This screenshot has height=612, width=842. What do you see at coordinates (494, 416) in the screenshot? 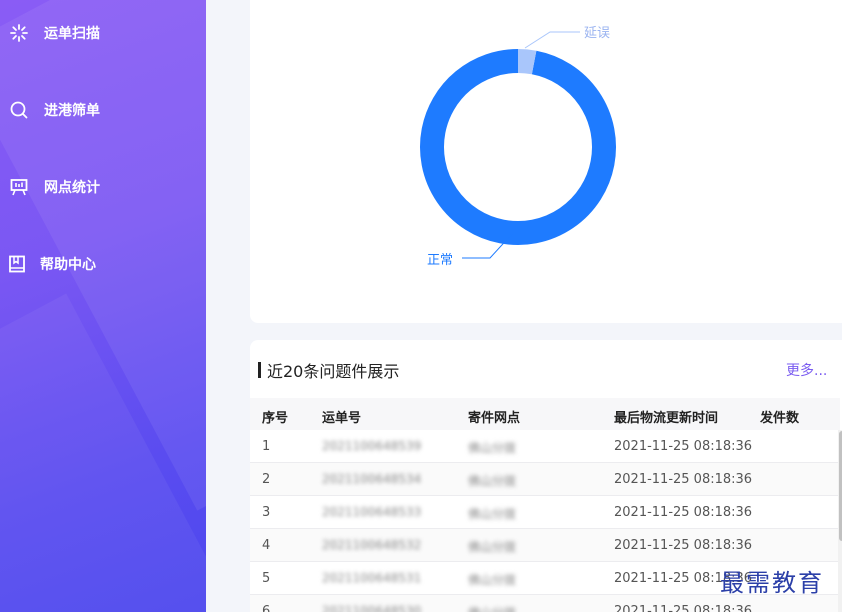
I see `column-header: 寄件网点` at bounding box center [494, 416].